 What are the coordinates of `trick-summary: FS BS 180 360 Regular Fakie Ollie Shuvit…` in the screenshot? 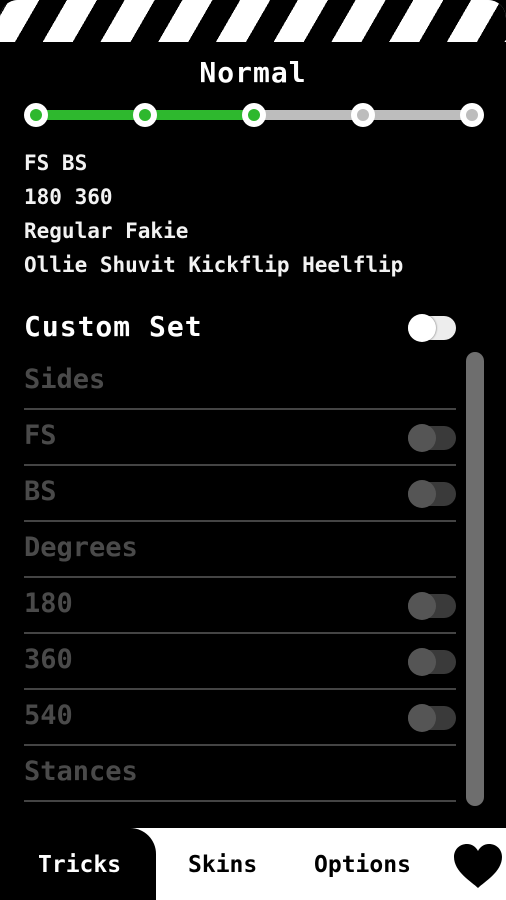 It's located at (259, 214).